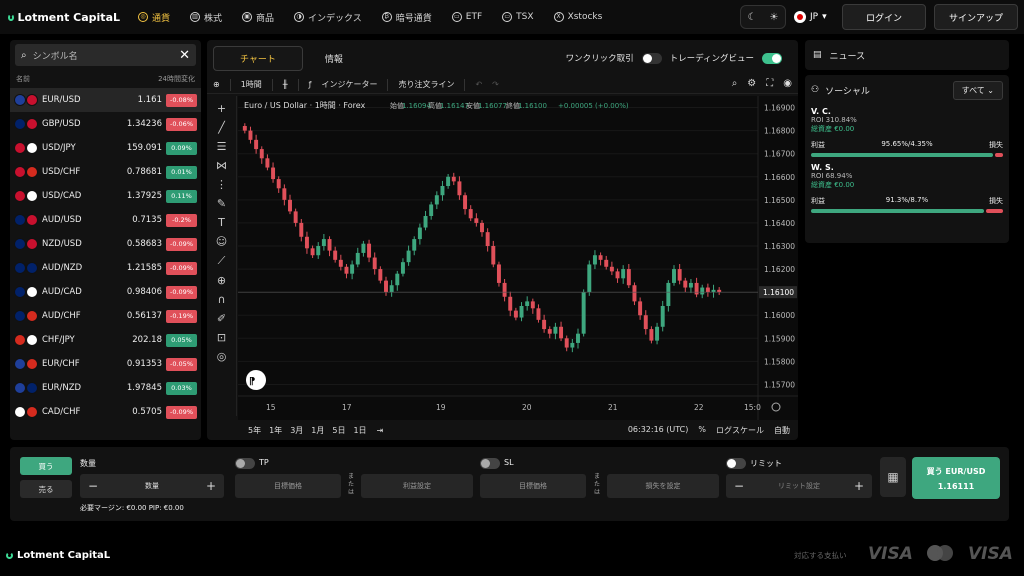 This screenshot has height=576, width=1024. What do you see at coordinates (976, 17) in the screenshot?
I see `signup-button: サインアップ` at bounding box center [976, 17].